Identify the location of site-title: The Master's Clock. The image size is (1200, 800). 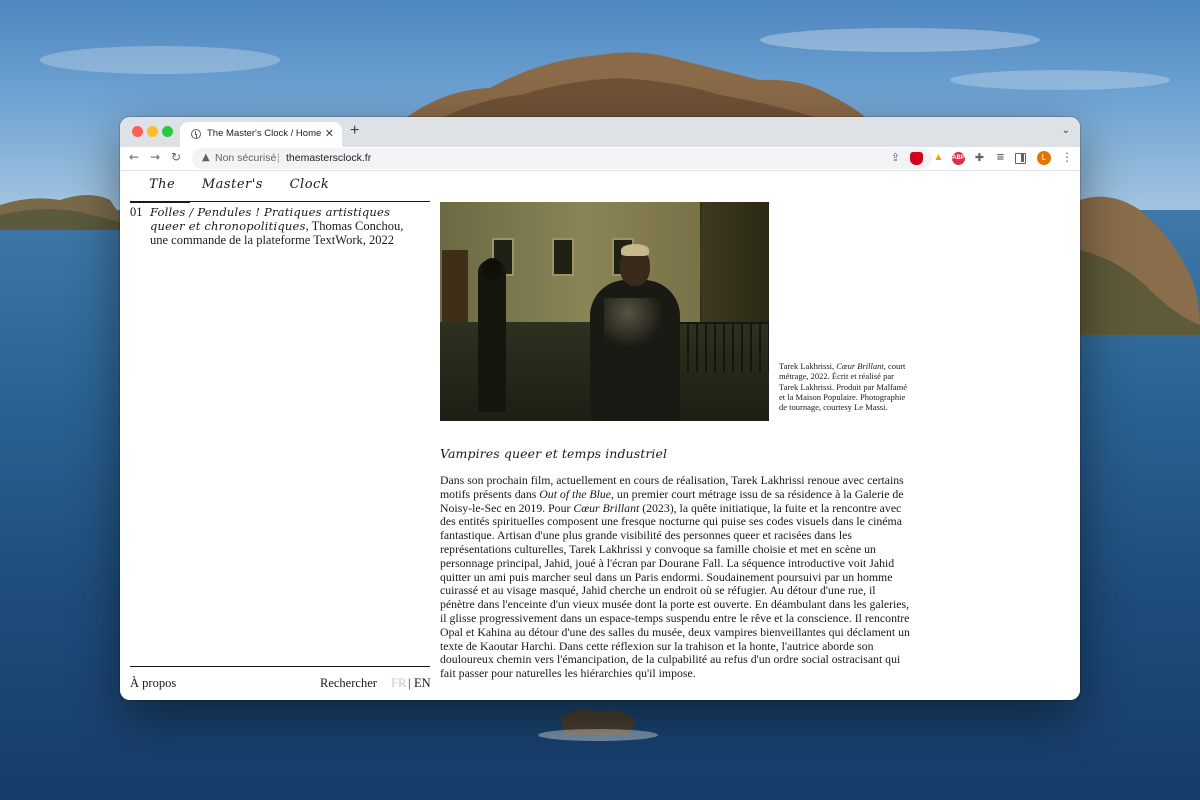
(239, 184).